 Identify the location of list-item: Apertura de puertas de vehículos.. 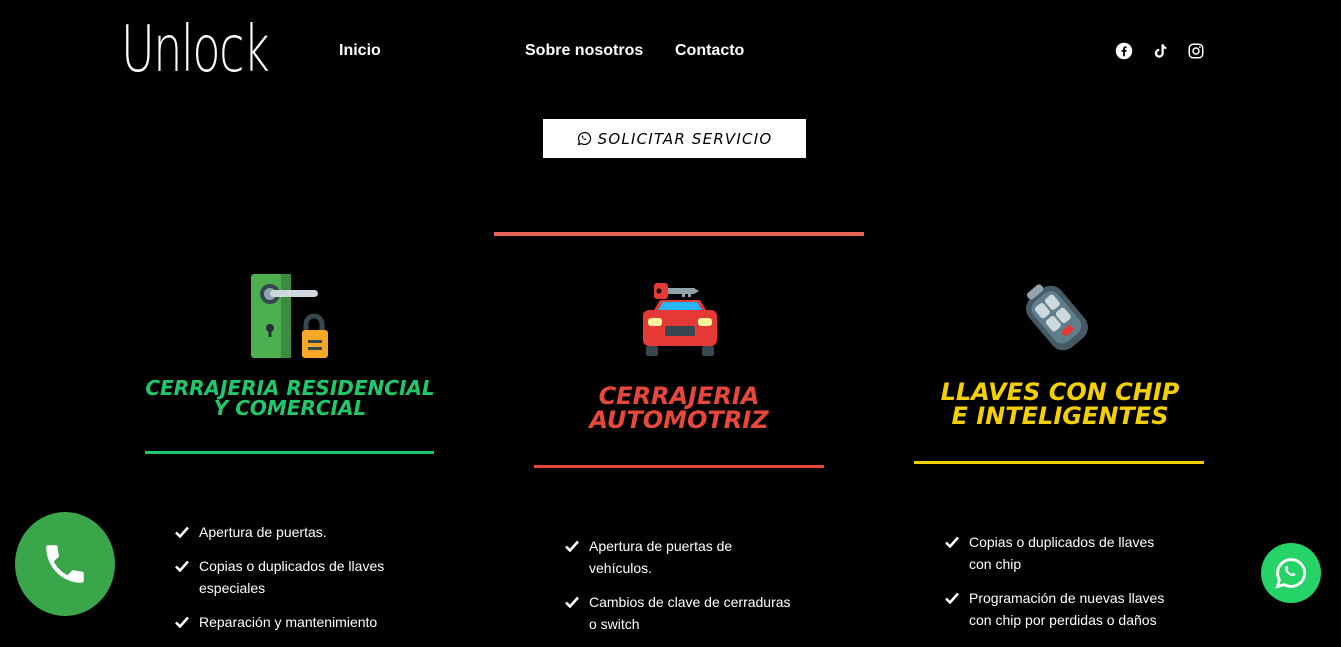
(680, 557).